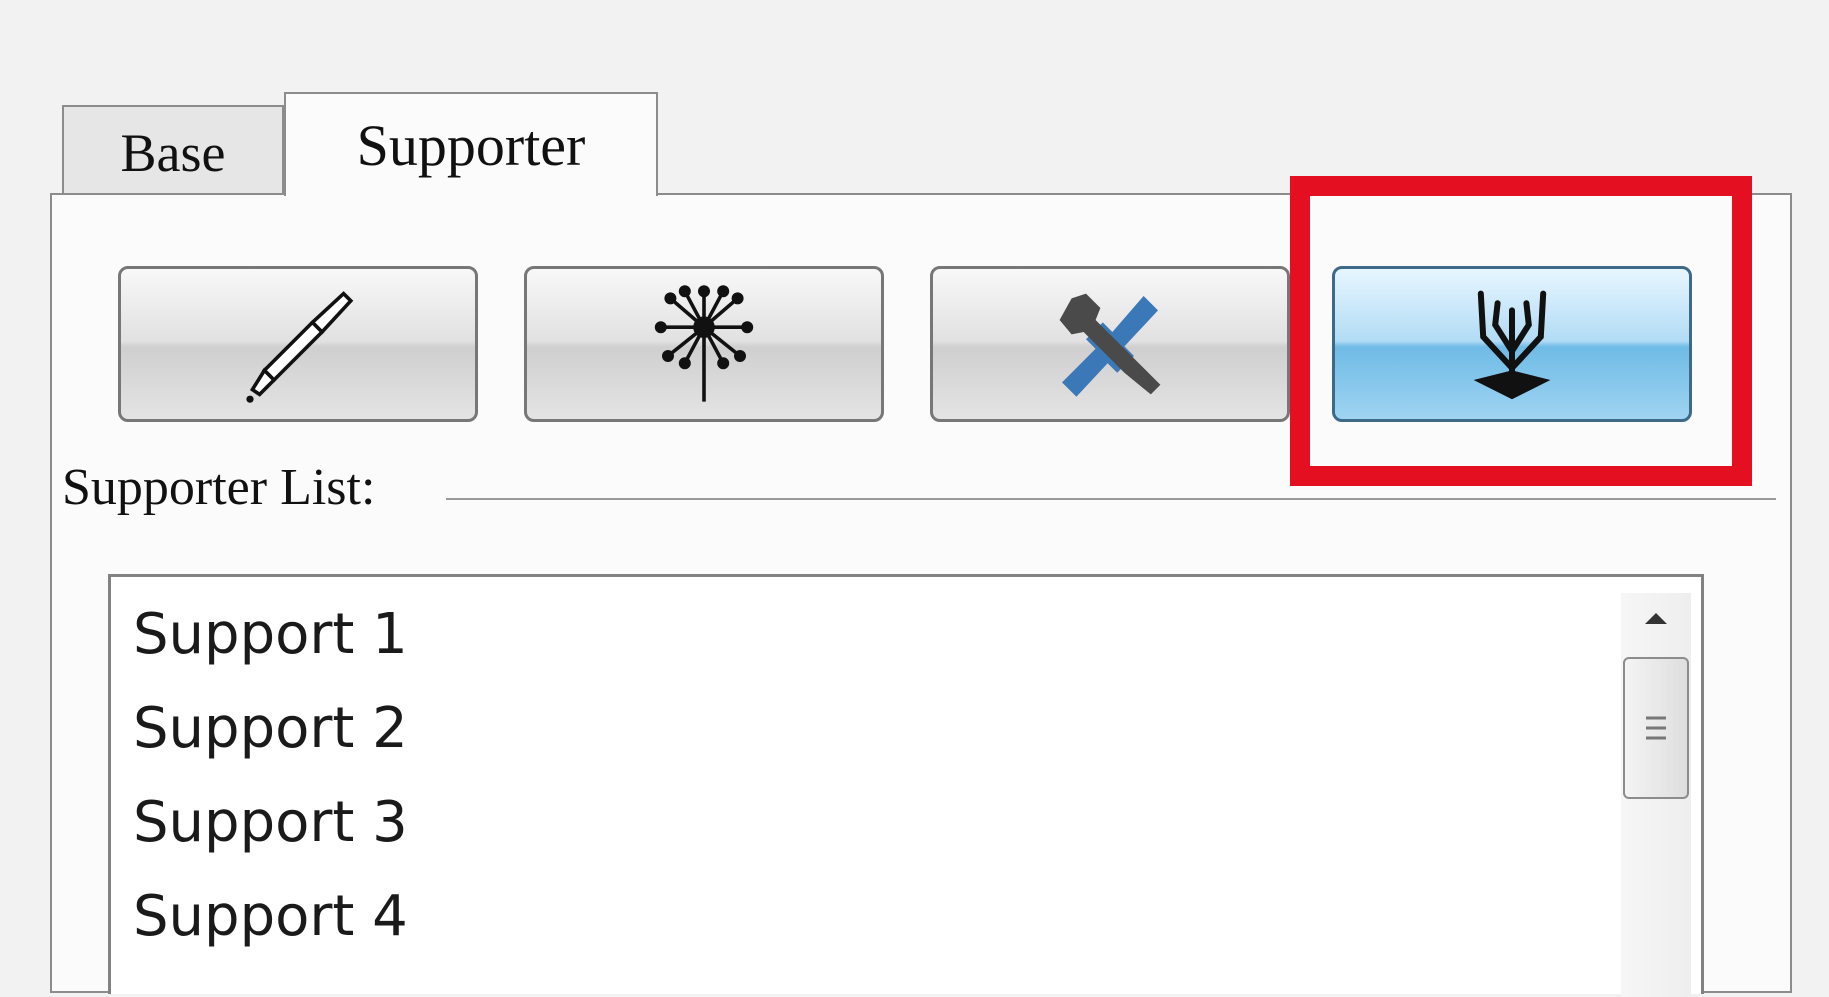  I want to click on tools-button, so click(1110, 344).